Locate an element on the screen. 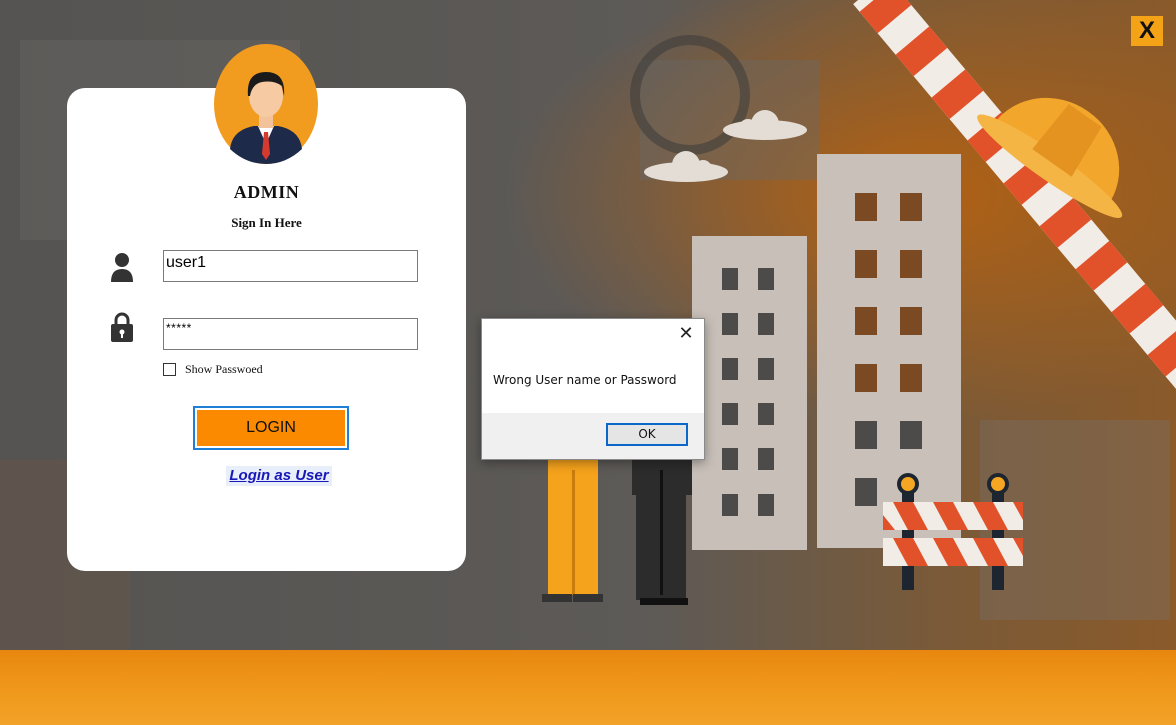 This screenshot has width=1176, height=725. close-window-button: X is located at coordinates (1147, 31).